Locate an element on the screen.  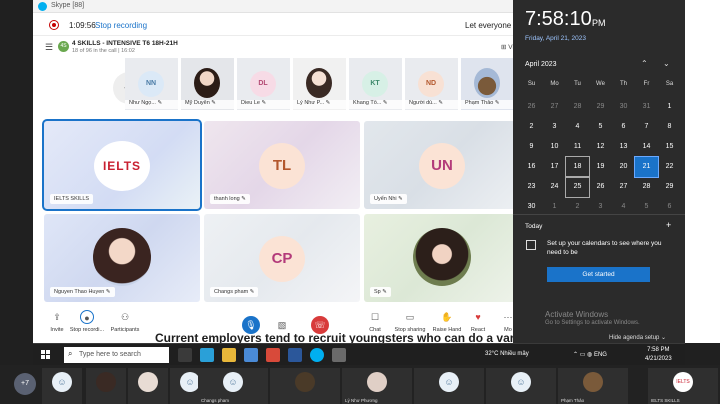
participant-name: Người dù... ✎ is located at coordinates (431, 104).